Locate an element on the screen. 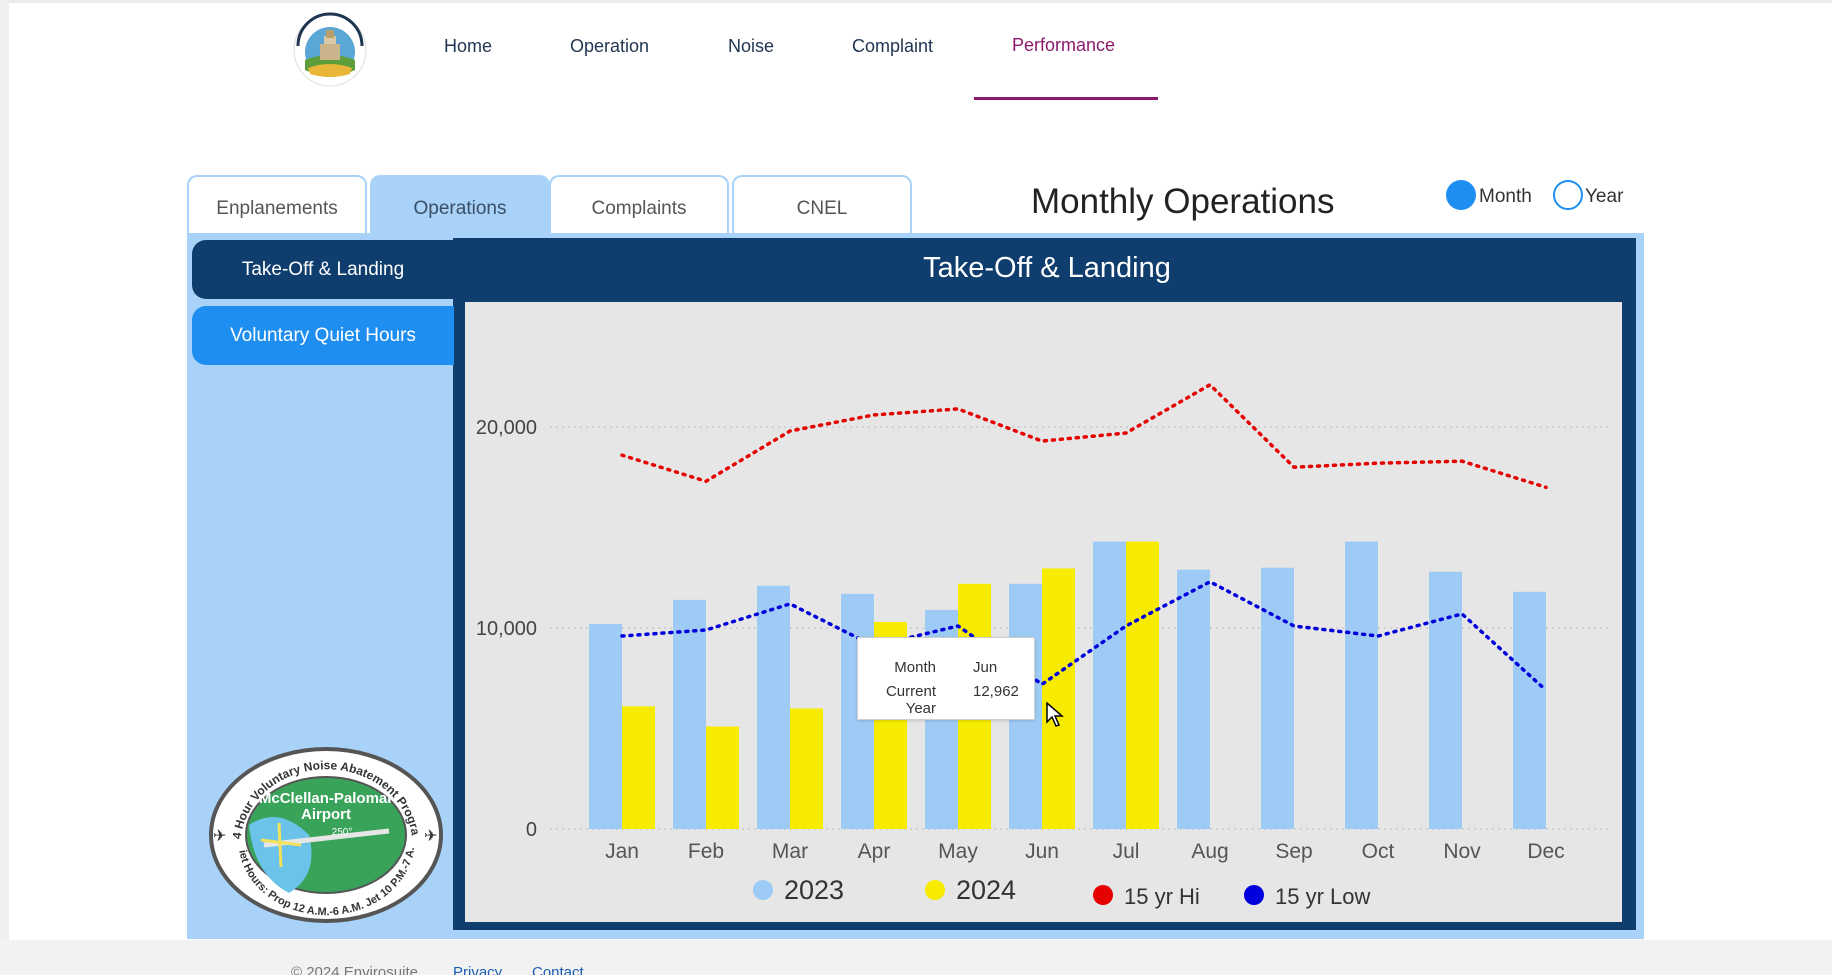 This screenshot has height=975, width=1832. x-tick-label: May is located at coordinates (958, 851).